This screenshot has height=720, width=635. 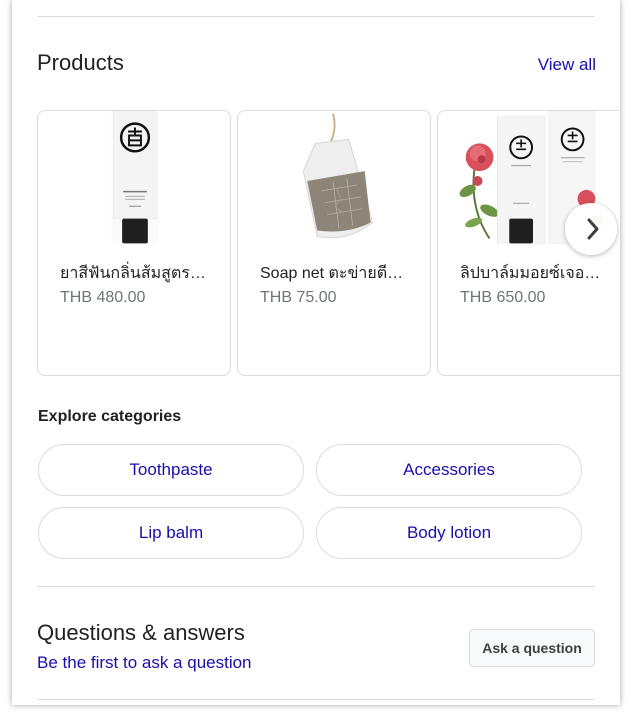 I want to click on category-chip-toothpaste: Toothpaste, so click(x=171, y=470).